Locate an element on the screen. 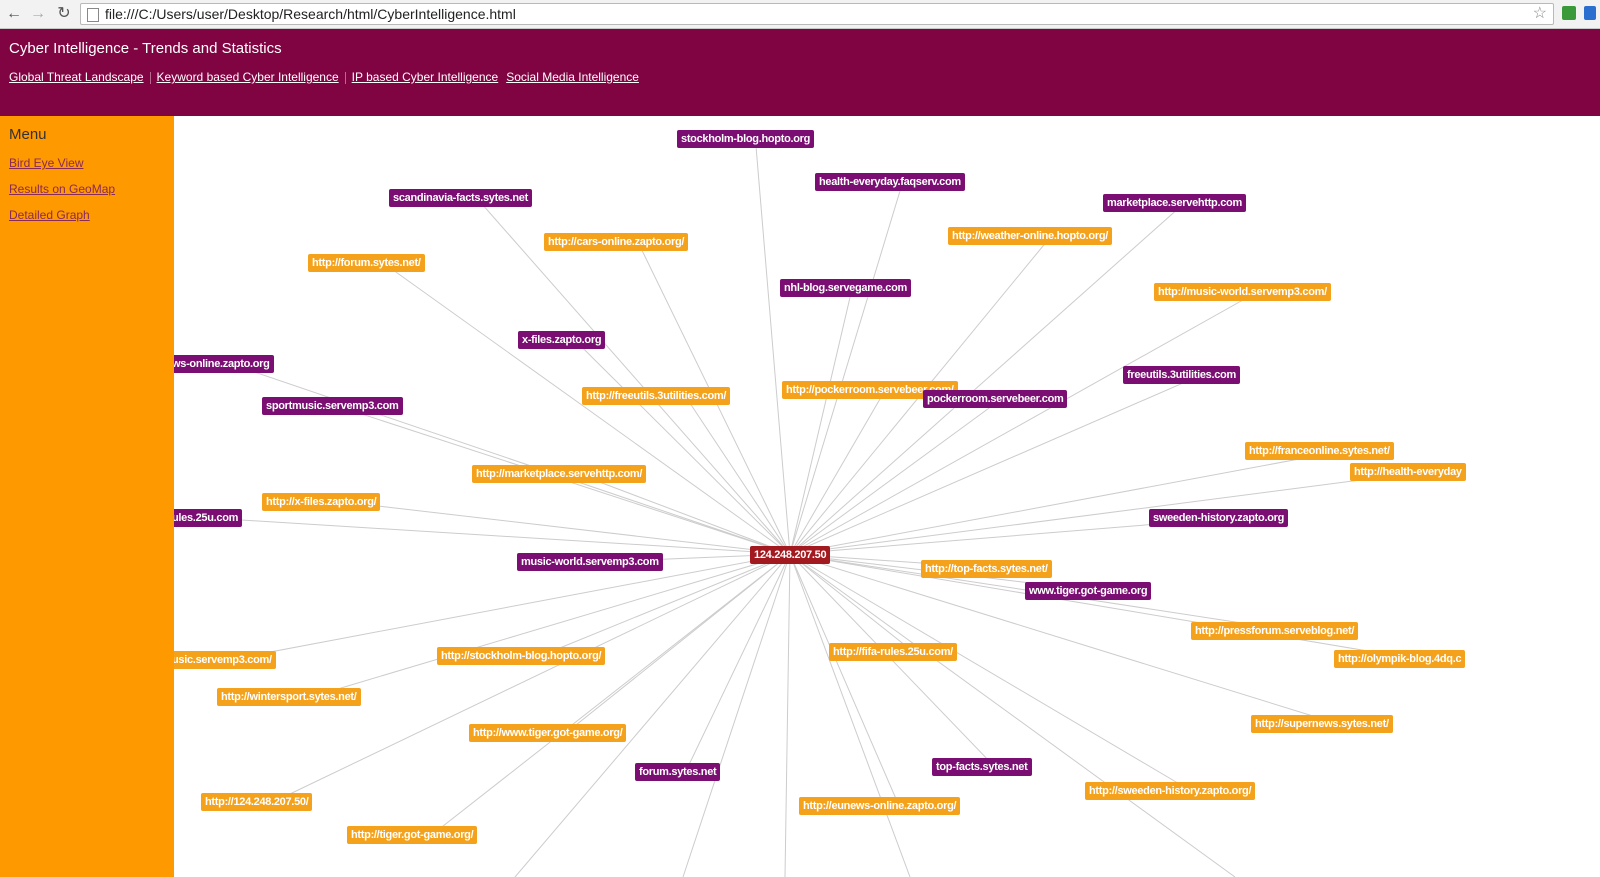 Image resolution: width=1600 pixels, height=877 pixels. graph-node-domain: sportmusic.servemp3.com is located at coordinates (332, 406).